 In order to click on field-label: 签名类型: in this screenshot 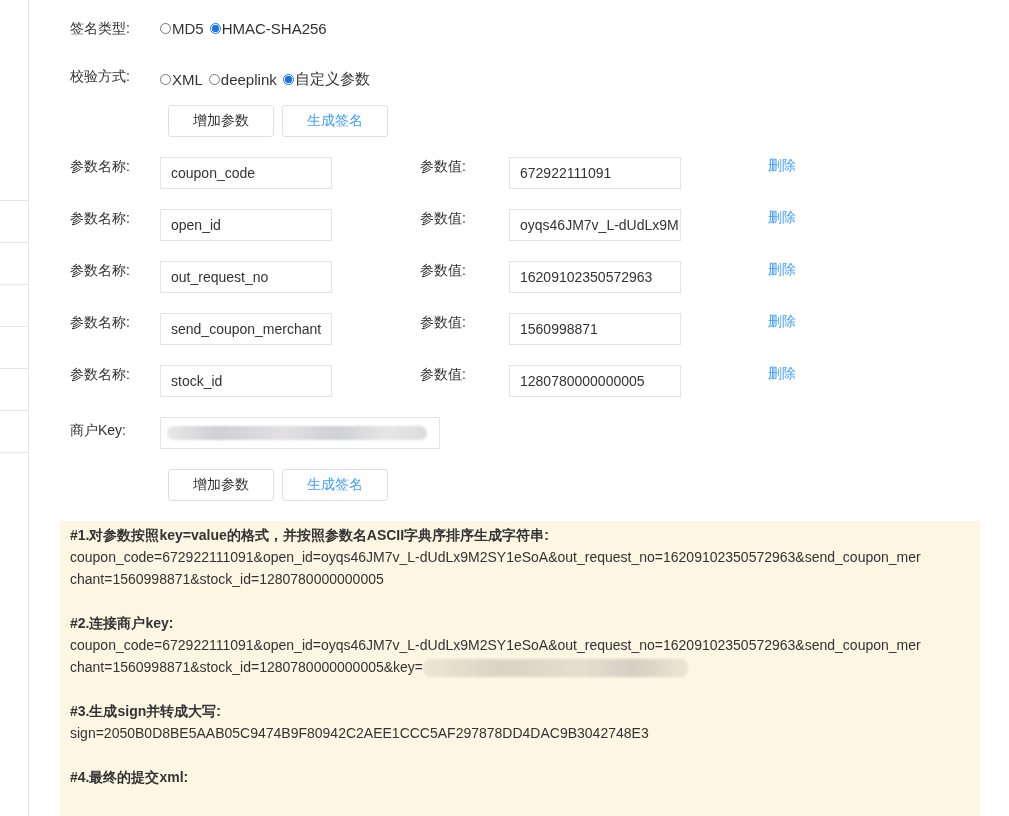, I will do `click(100, 29)`.